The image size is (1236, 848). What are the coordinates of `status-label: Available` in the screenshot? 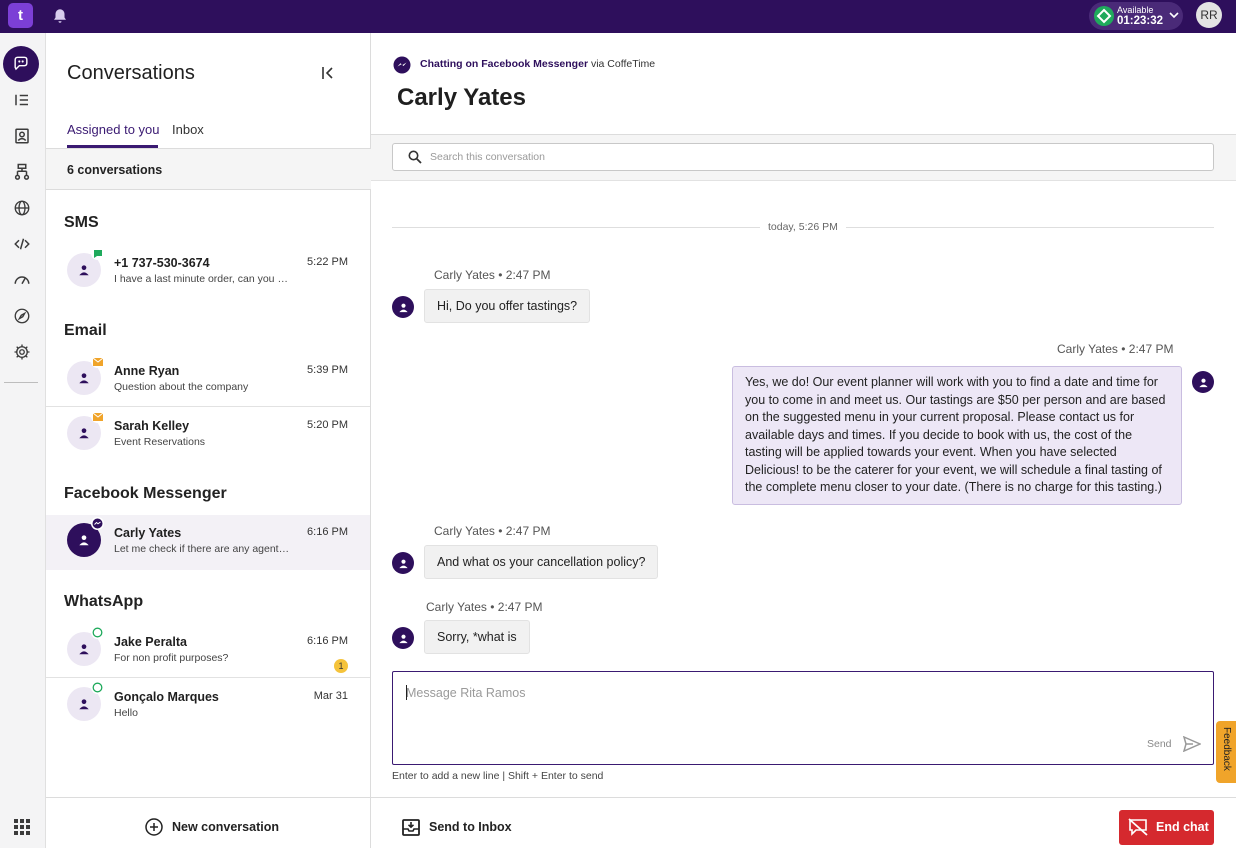 It's located at (1135, 10).